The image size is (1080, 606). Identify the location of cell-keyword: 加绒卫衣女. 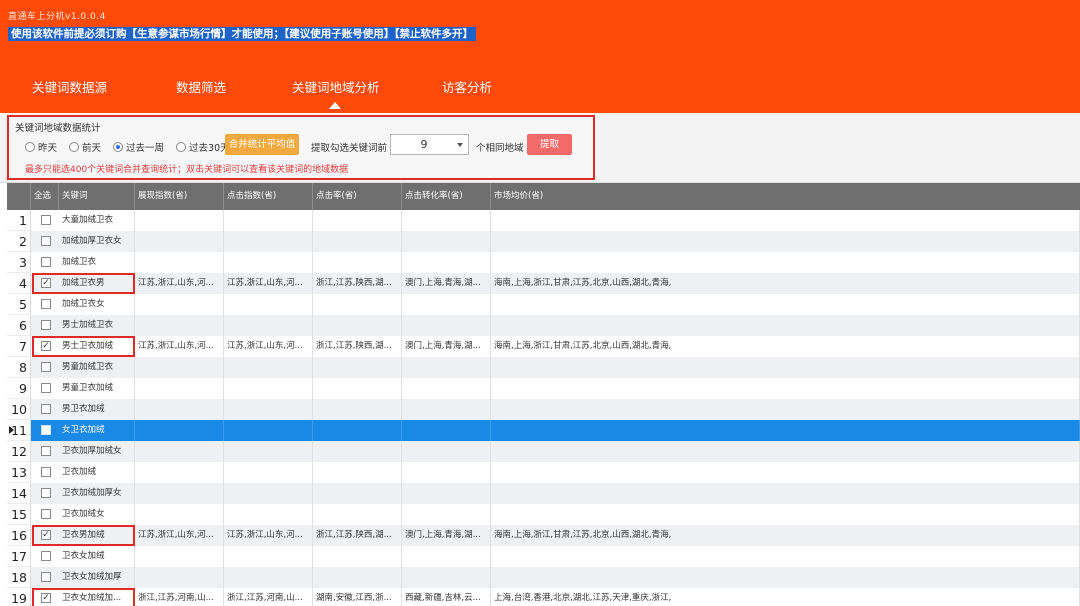
(97, 304).